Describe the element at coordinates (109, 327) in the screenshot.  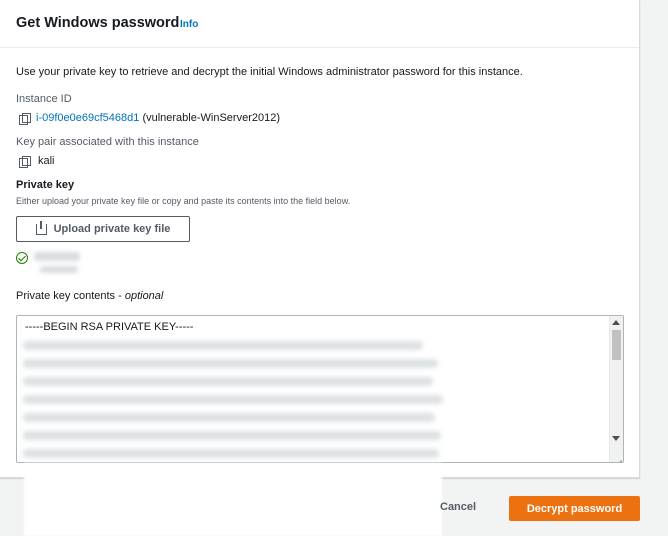
I see `key-begin-line: -----BEGIN RSA PRIVATE KEY-----` at that location.